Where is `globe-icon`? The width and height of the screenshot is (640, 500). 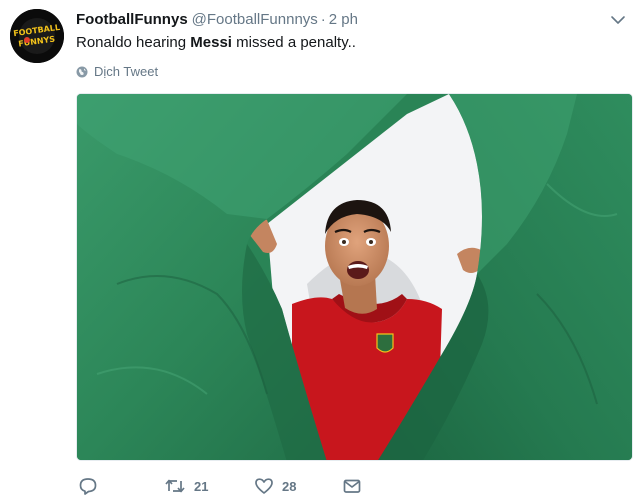
globe-icon is located at coordinates (82, 72).